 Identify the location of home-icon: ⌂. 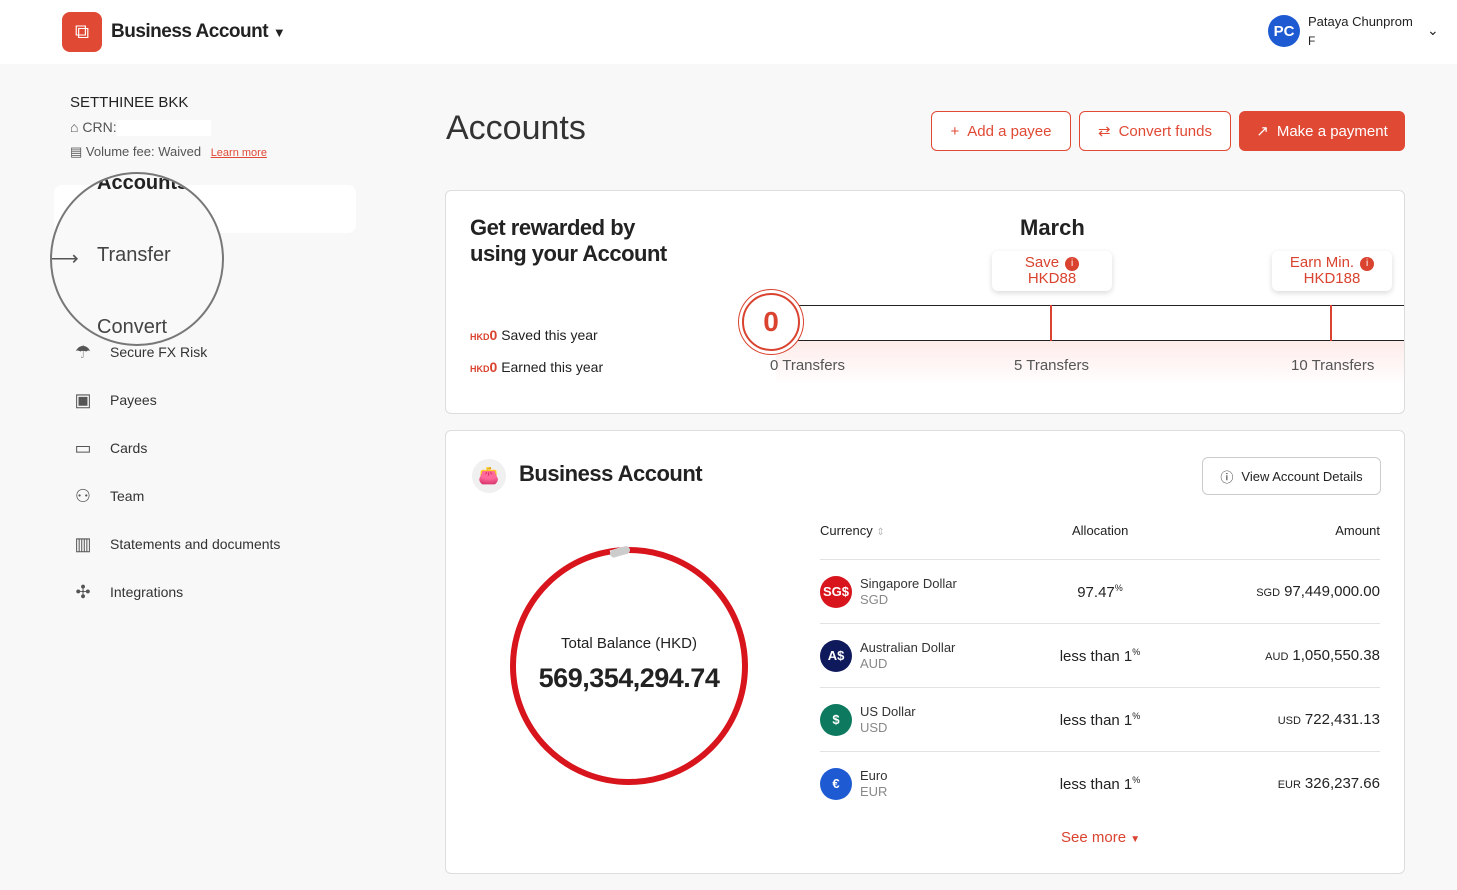
(74, 127).